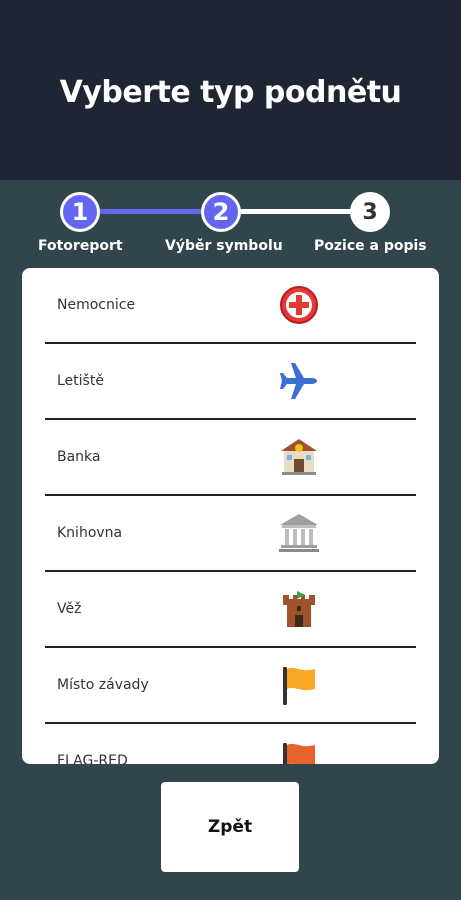  Describe the element at coordinates (90, 533) in the screenshot. I see `symbol-label: Knihovna` at that location.